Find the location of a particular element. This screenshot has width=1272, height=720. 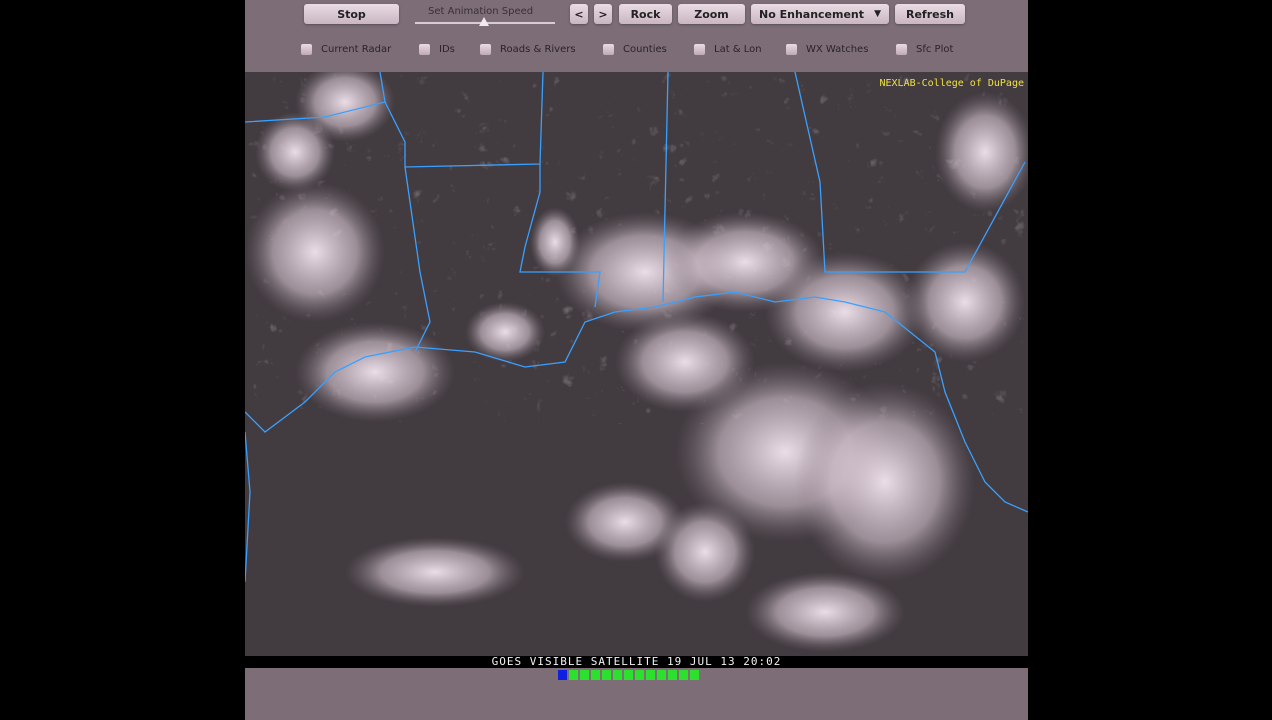

refresh-button: Refresh is located at coordinates (930, 14).